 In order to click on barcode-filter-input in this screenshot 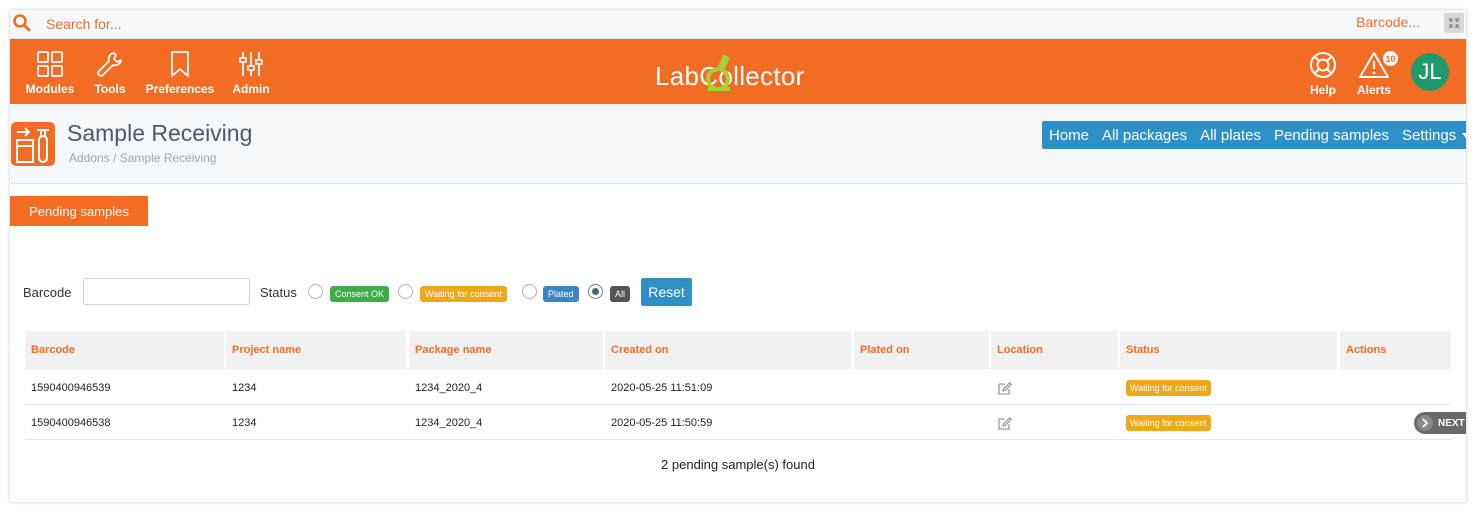, I will do `click(166, 291)`.